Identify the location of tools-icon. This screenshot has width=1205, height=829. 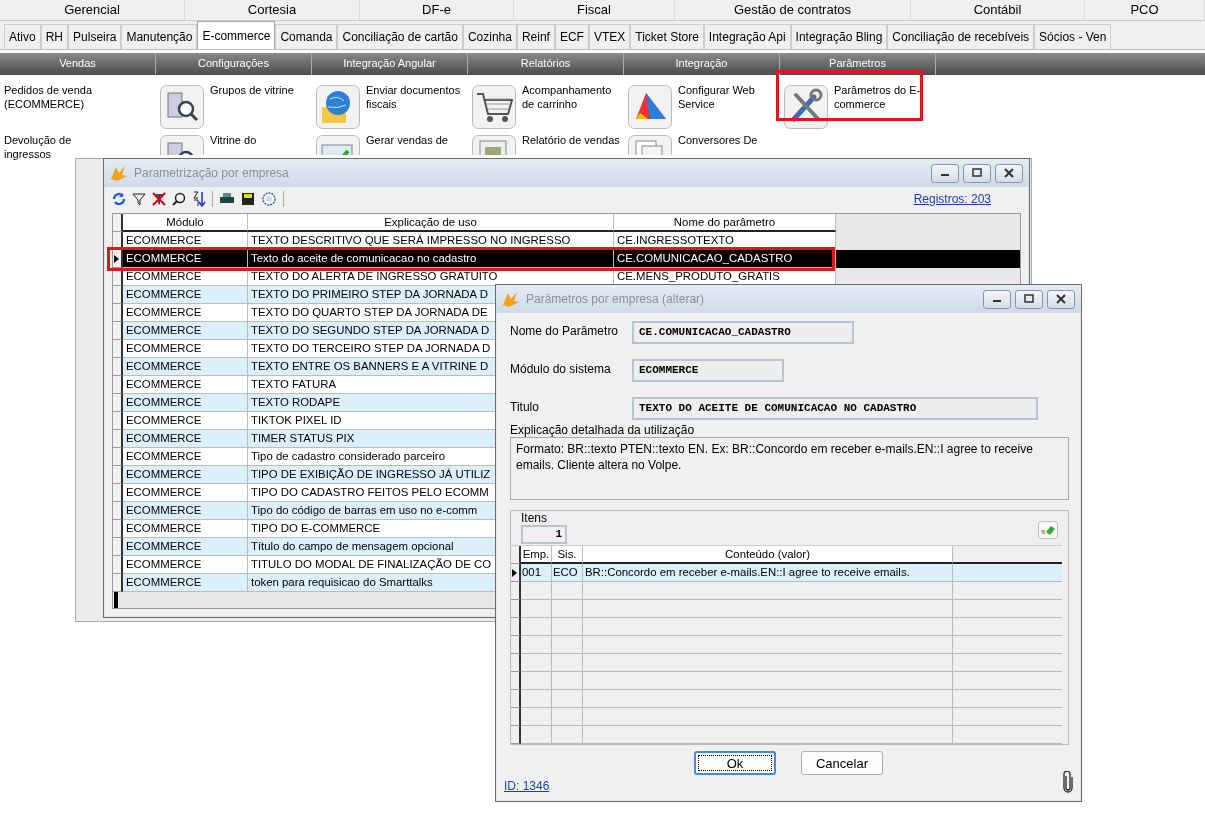
(806, 107).